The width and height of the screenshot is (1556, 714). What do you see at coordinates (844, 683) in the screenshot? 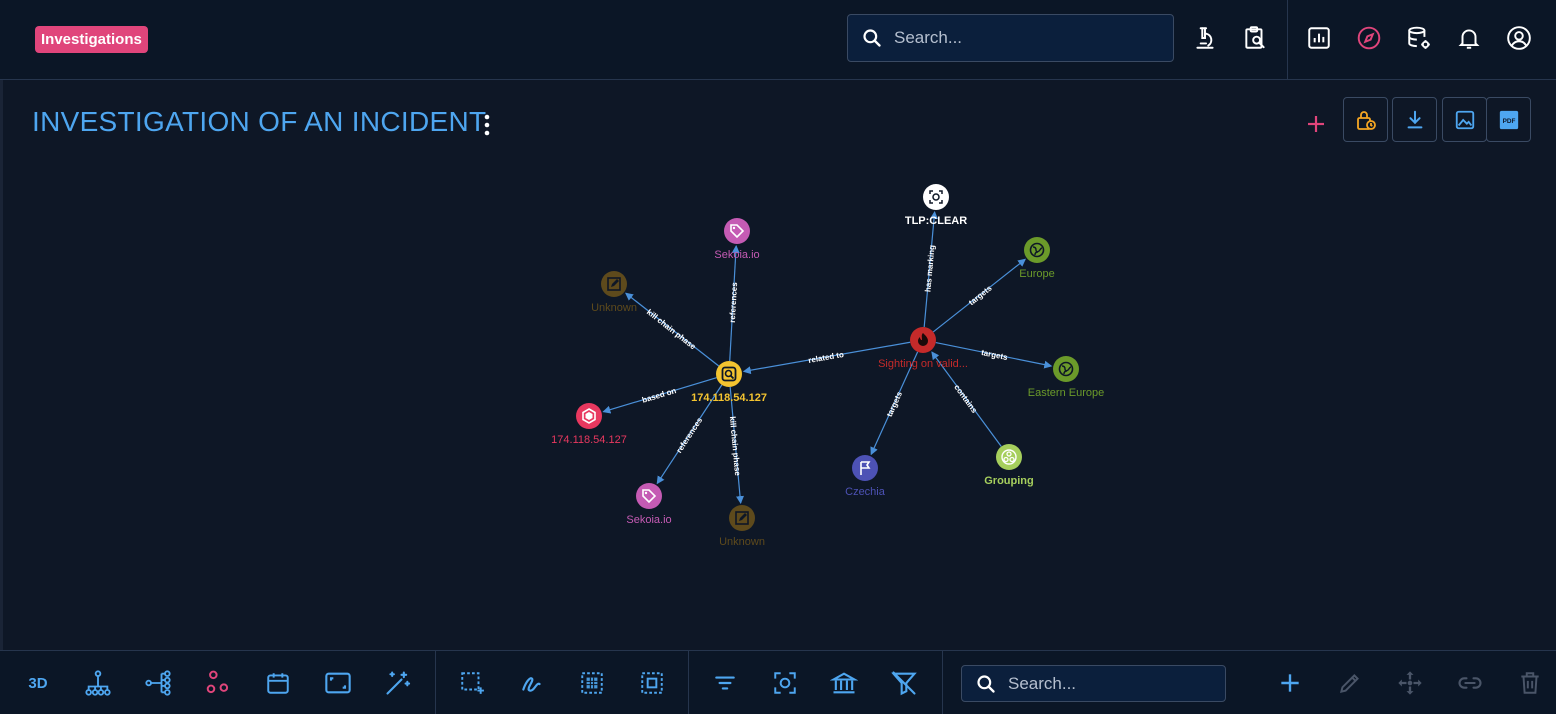
I see `institution-icon` at bounding box center [844, 683].